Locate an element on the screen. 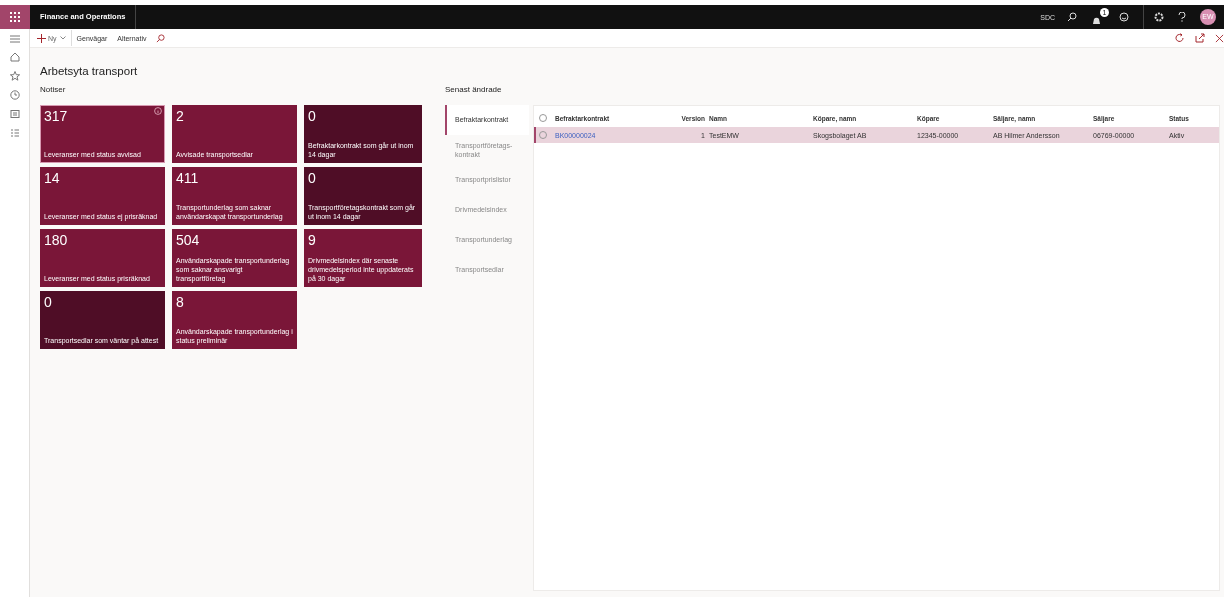  workspace-icon is located at coordinates (14, 114).